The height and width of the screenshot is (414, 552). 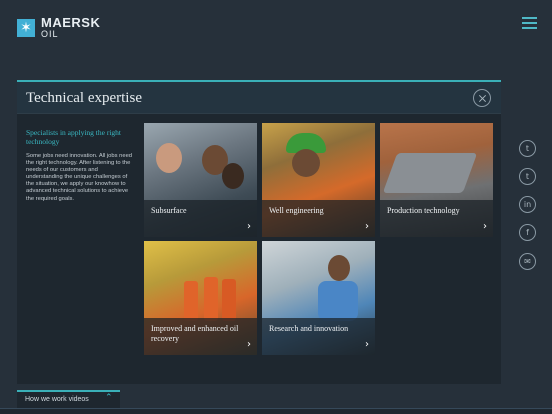 What do you see at coordinates (296, 210) in the screenshot?
I see `tile-label: Well engineering` at bounding box center [296, 210].